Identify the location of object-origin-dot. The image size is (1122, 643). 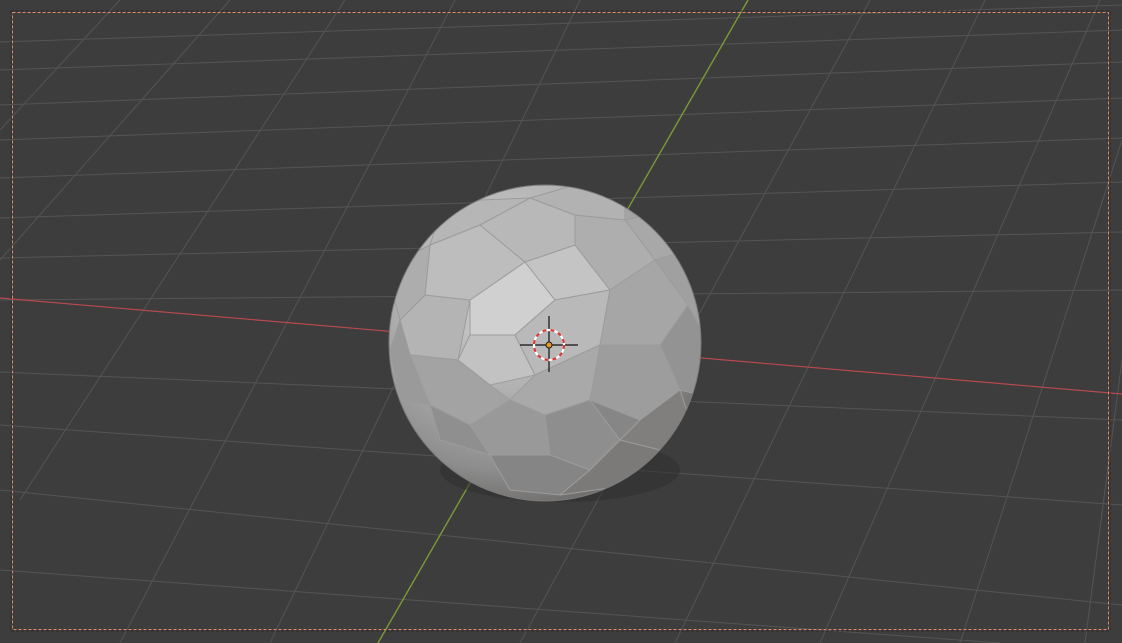
(549, 345).